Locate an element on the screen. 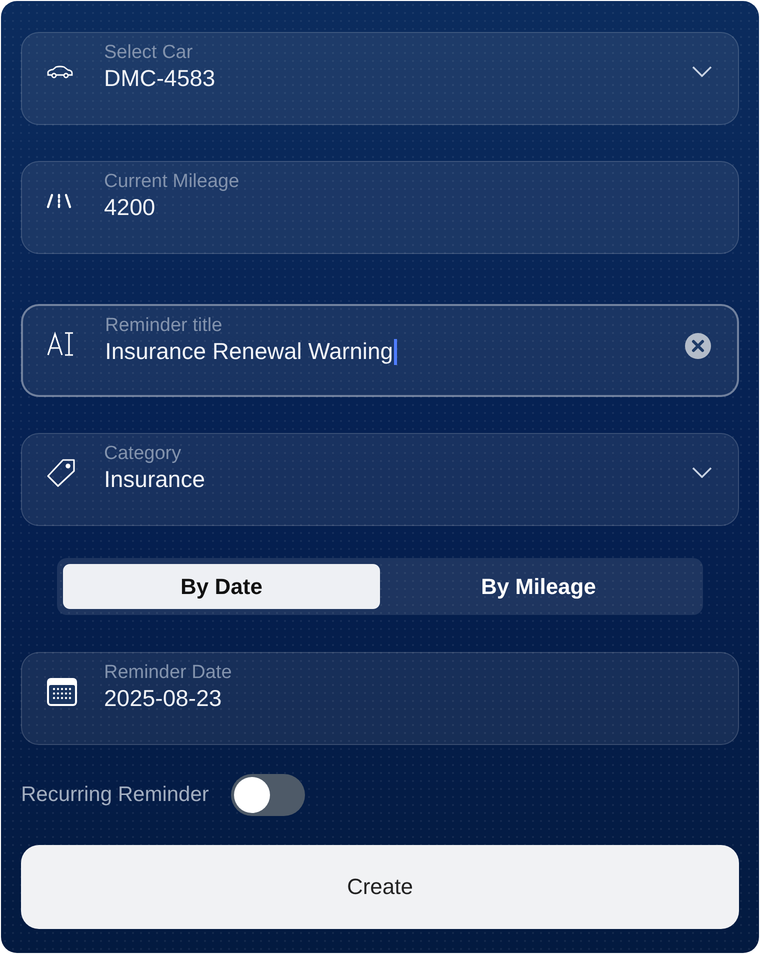 This screenshot has width=760, height=954. input-field: Reminder title Insurance Renewal Warning is located at coordinates (380, 350).